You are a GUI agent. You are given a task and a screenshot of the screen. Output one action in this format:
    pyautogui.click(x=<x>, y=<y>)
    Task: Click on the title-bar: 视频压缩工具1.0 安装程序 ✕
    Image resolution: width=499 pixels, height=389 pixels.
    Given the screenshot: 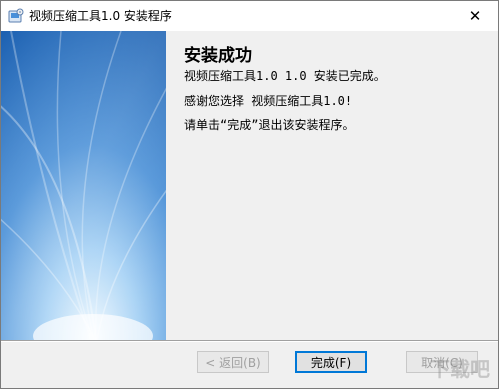 What is the action you would take?
    pyautogui.click(x=249, y=16)
    